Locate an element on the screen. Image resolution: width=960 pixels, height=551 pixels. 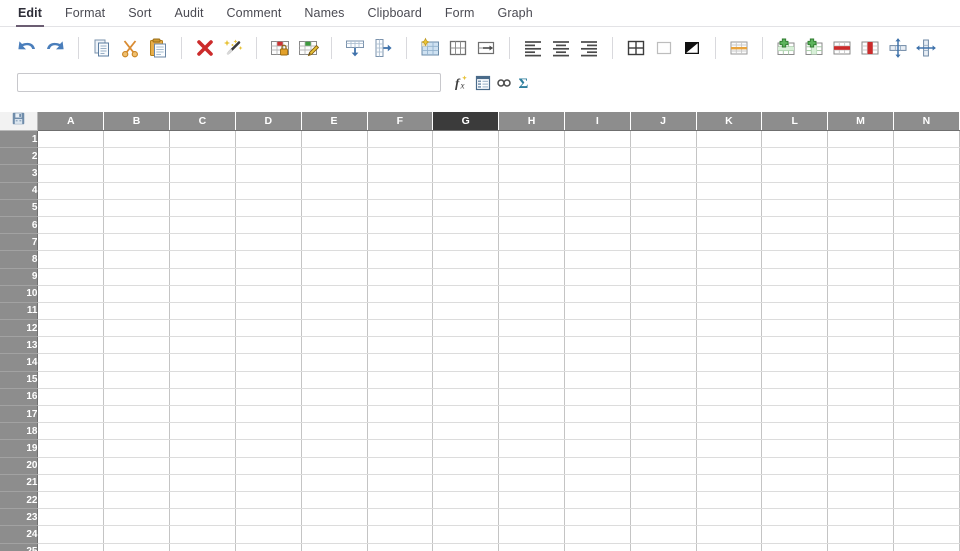
cell-G13 is located at coordinates (466, 345).